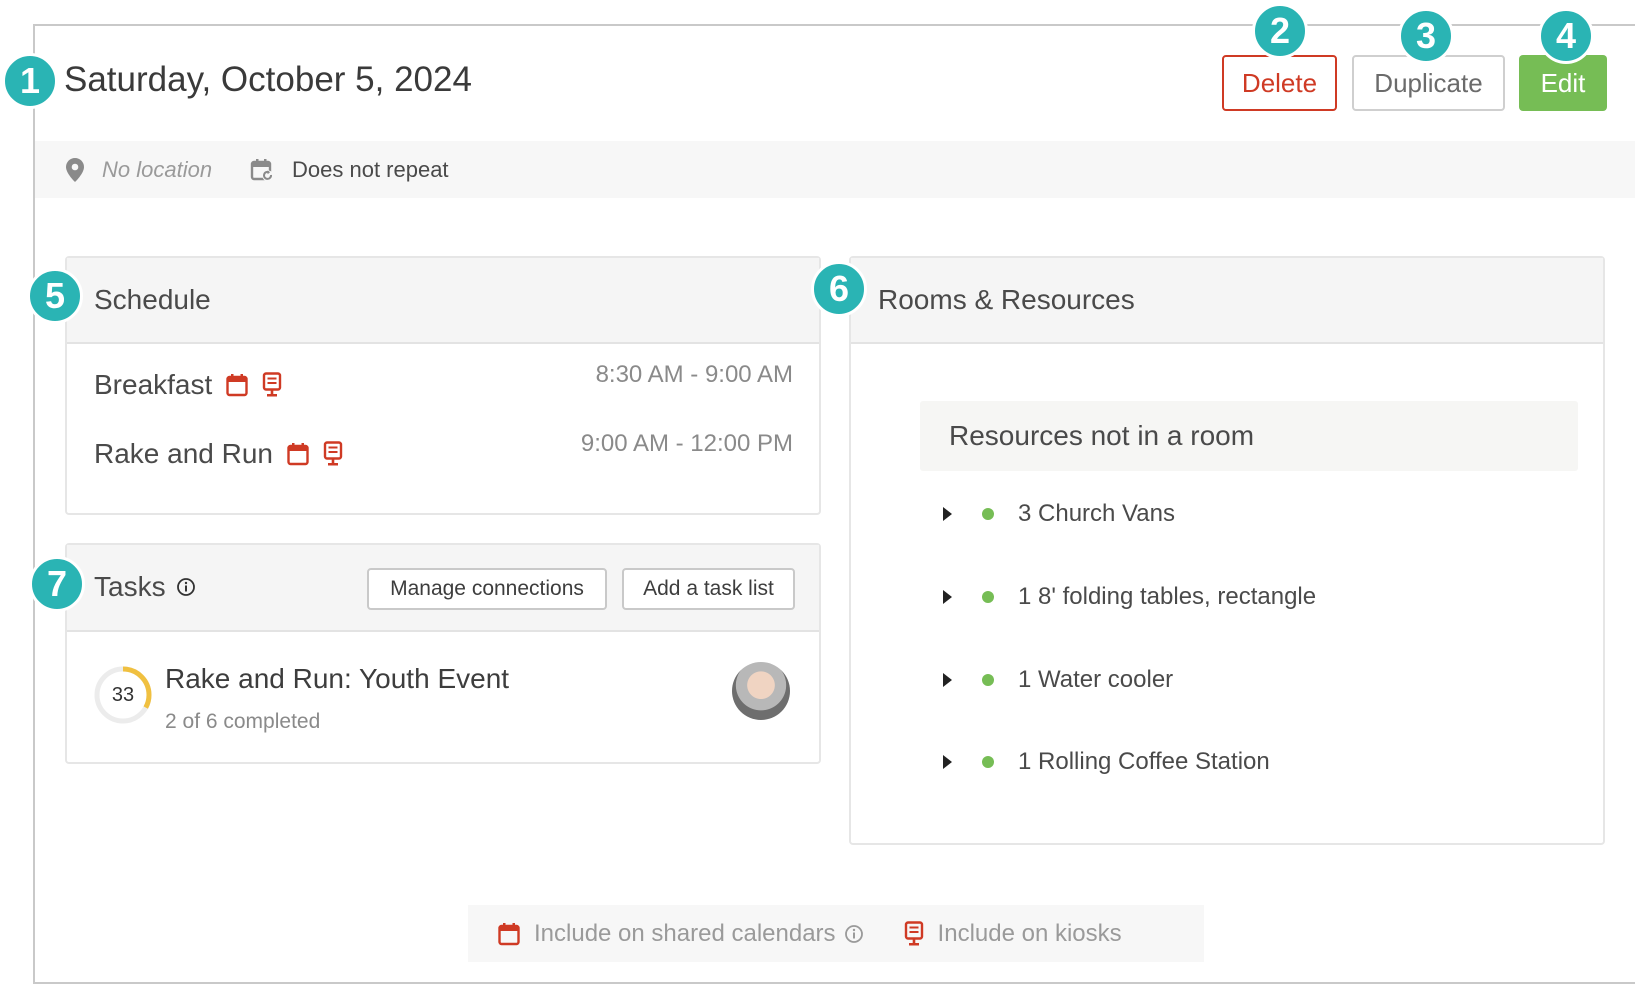 Image resolution: width=1635 pixels, height=989 pixels. Describe the element at coordinates (1006, 299) in the screenshot. I see `rooms-title: Rooms & Resources` at that location.